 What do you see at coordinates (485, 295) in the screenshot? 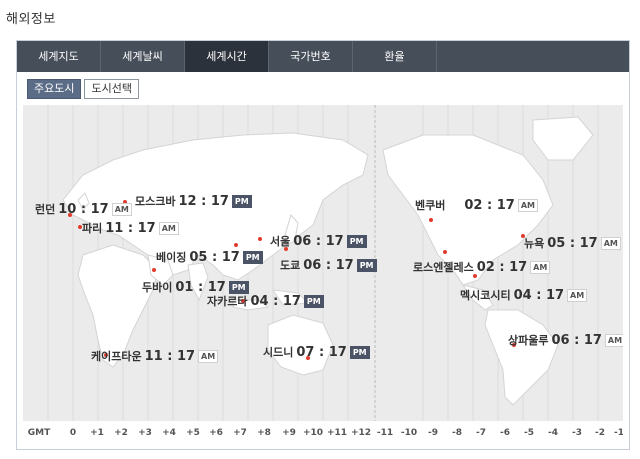
I see `city-name: 멕시코시티` at bounding box center [485, 295].